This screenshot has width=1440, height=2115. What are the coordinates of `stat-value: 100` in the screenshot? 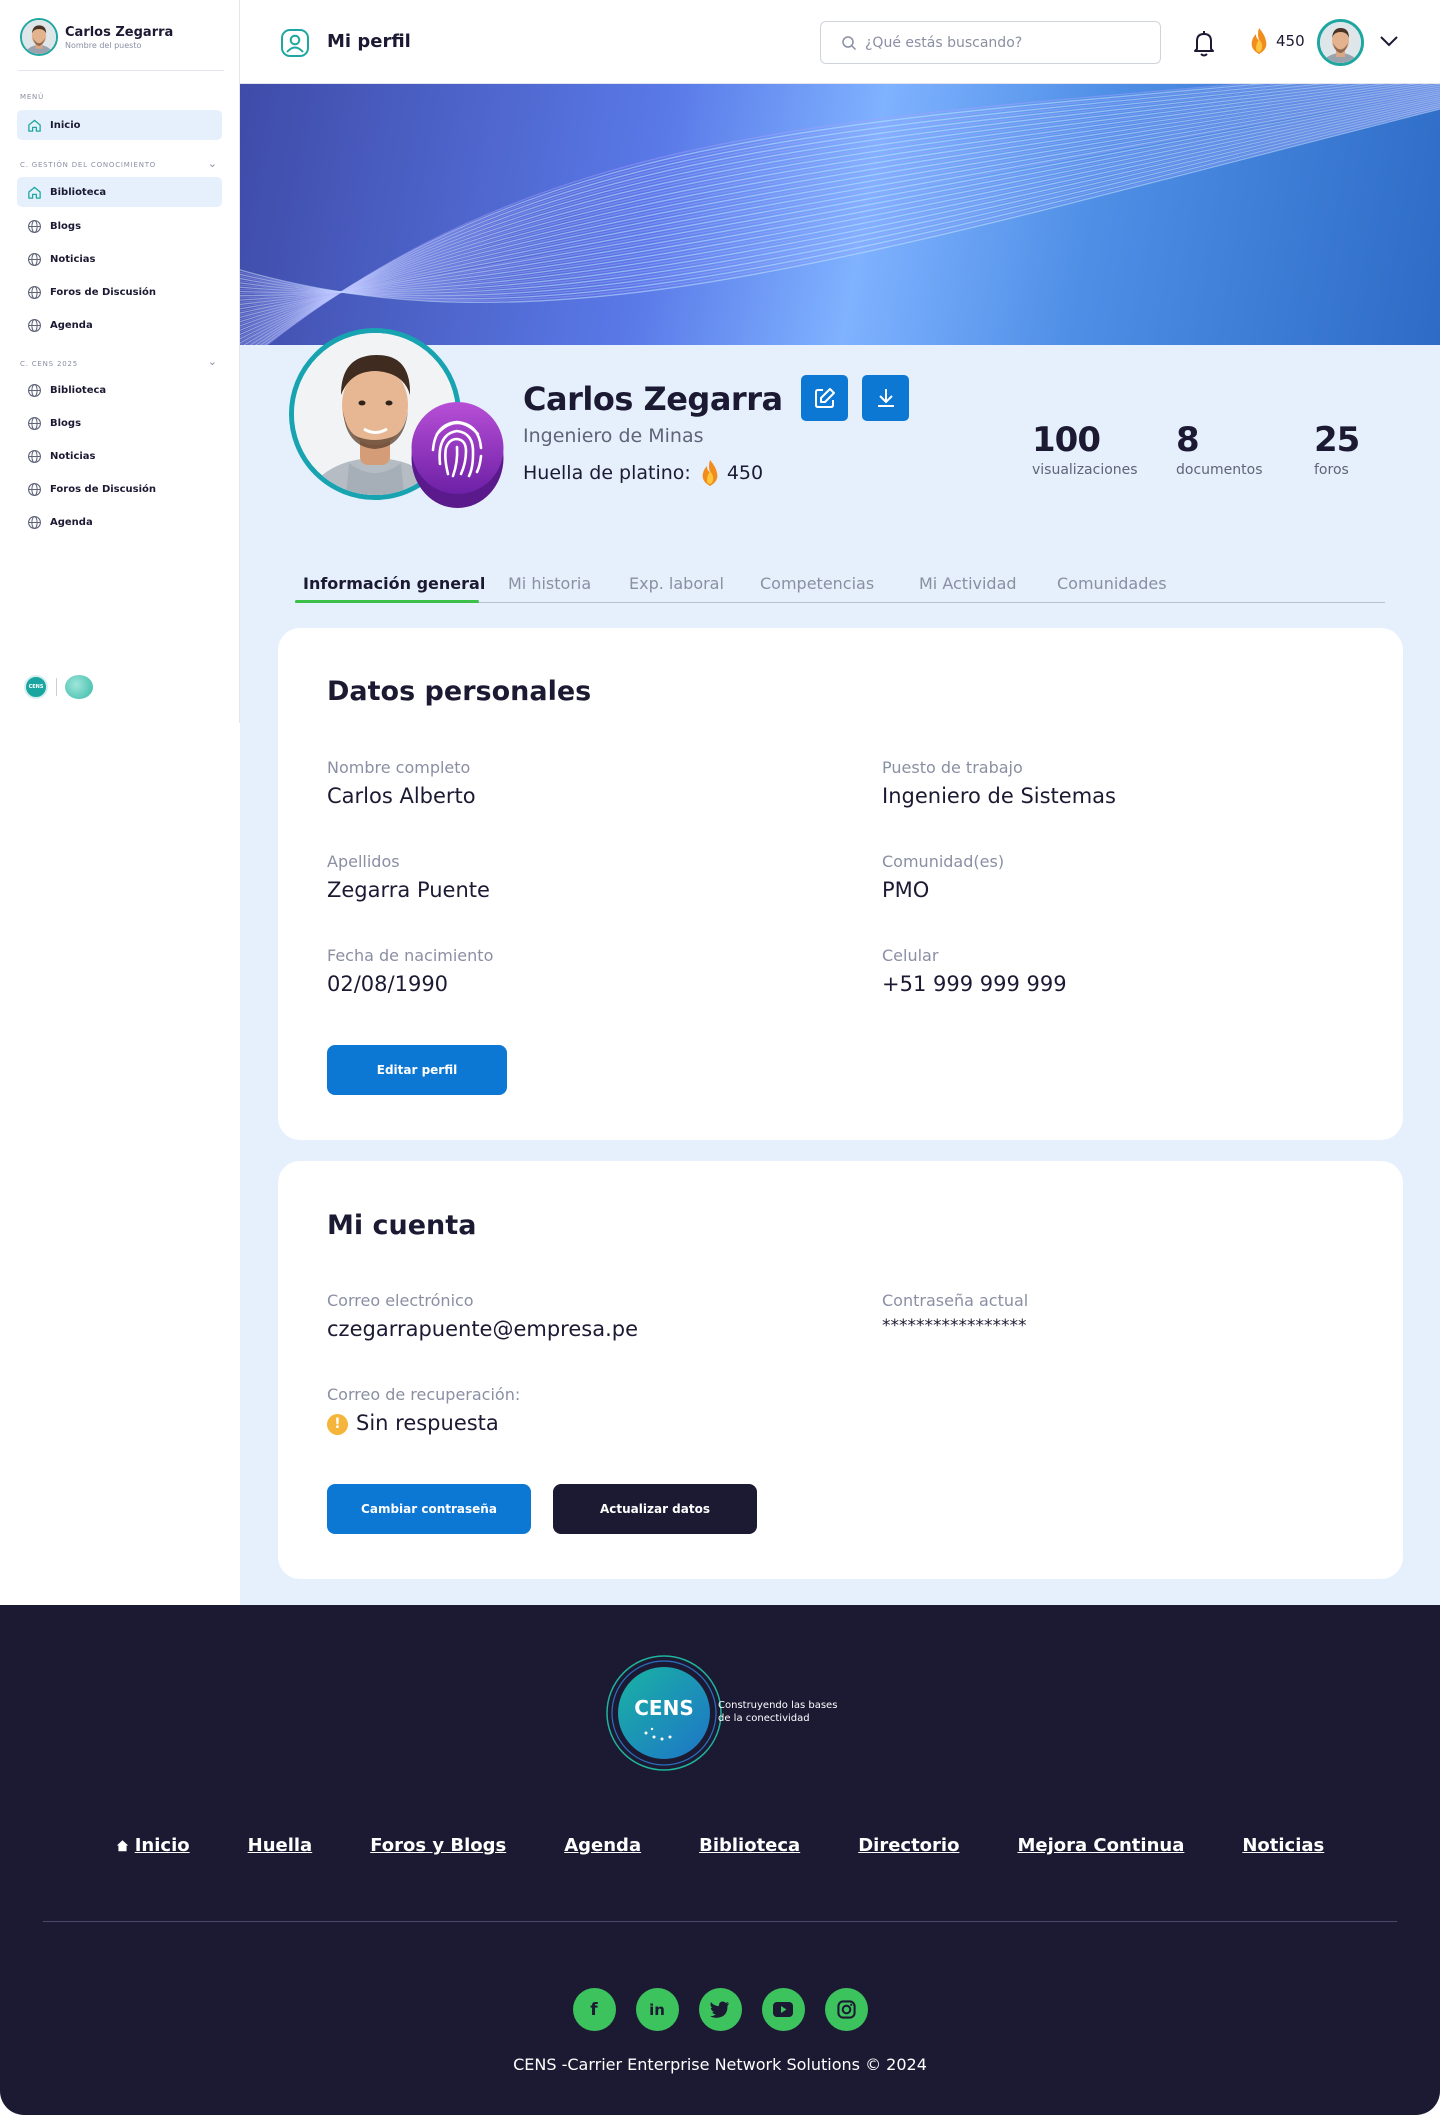 It's located at (1066, 440).